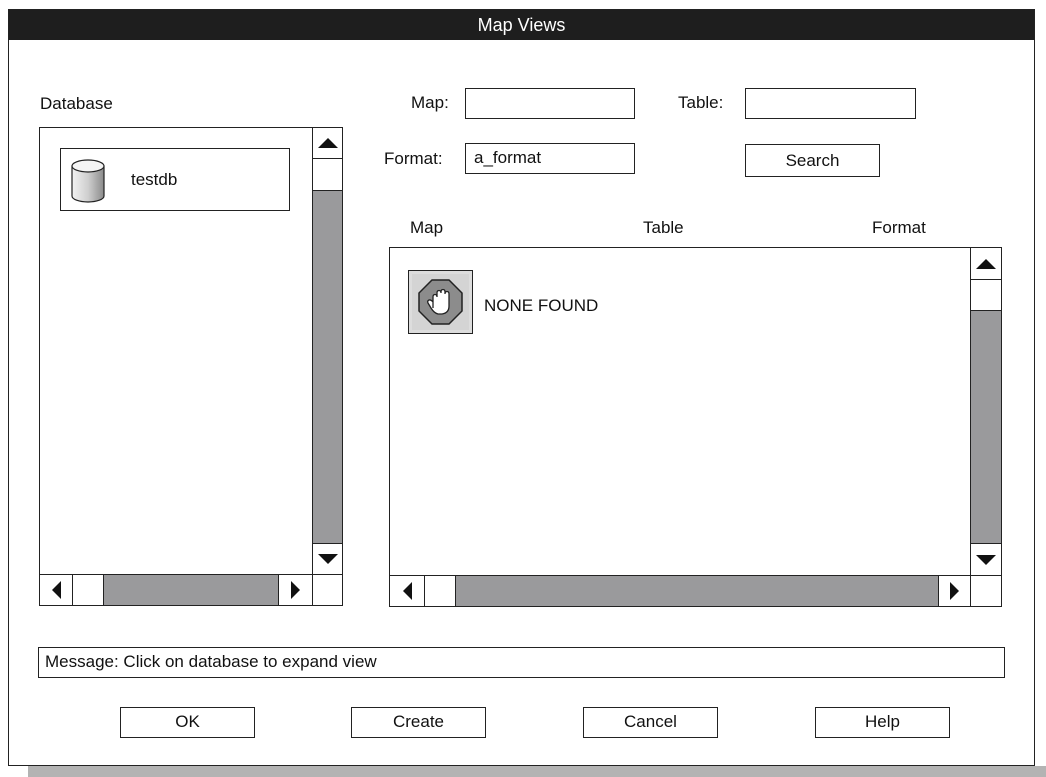 The height and width of the screenshot is (777, 1046). What do you see at coordinates (550, 103) in the screenshot?
I see `map-input` at bounding box center [550, 103].